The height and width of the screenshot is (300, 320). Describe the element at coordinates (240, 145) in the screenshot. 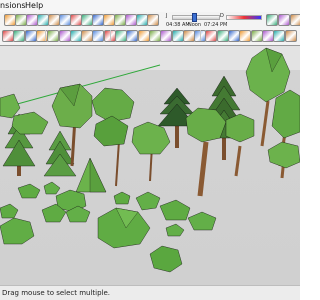

I see `tree-mid-right` at that location.